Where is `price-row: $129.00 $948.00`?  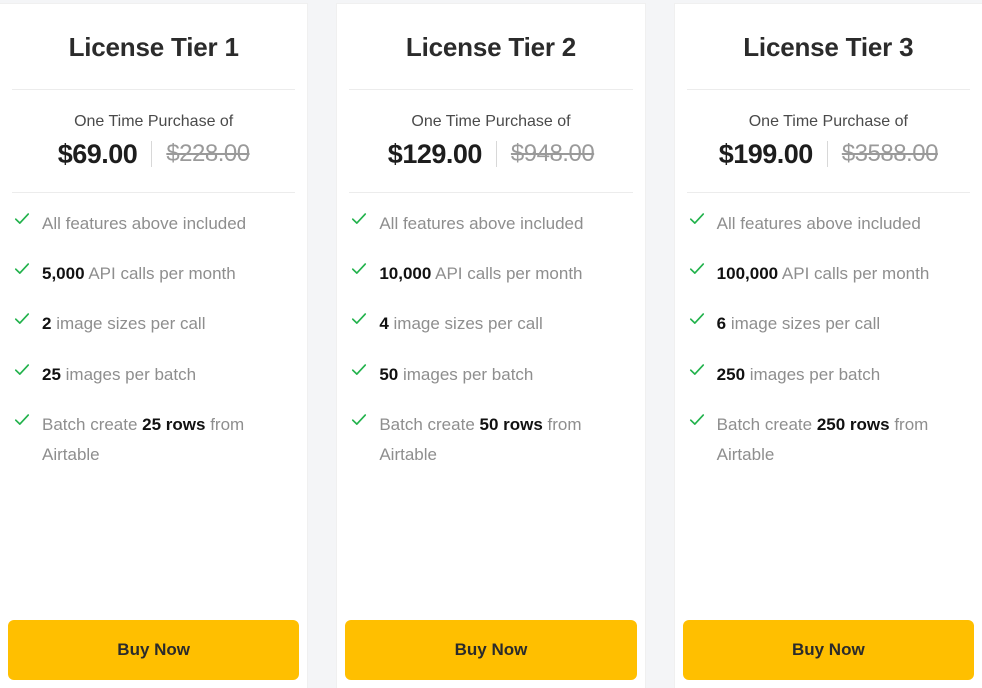
price-row: $129.00 $948.00 is located at coordinates (490, 154).